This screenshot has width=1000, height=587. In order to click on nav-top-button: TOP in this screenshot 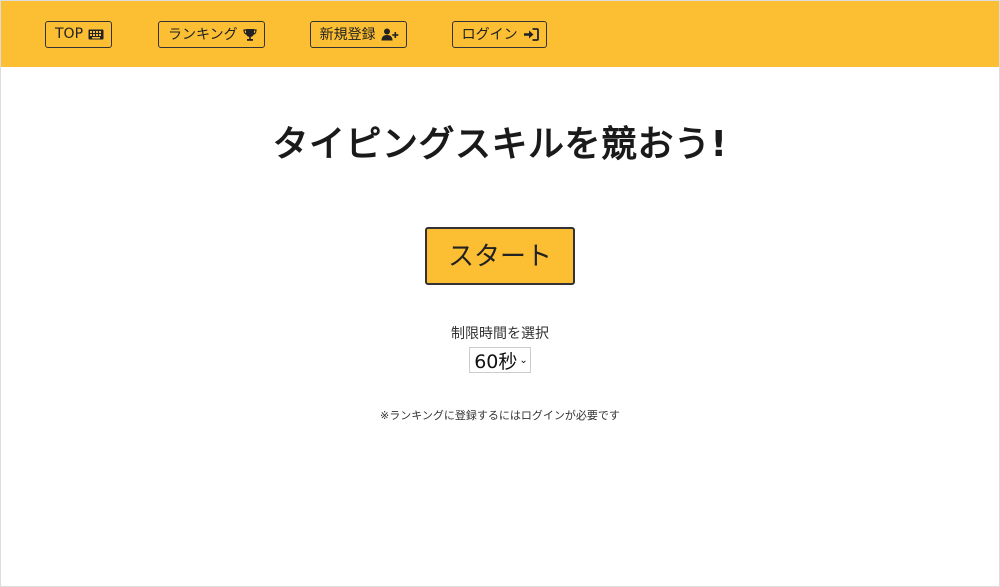, I will do `click(79, 34)`.